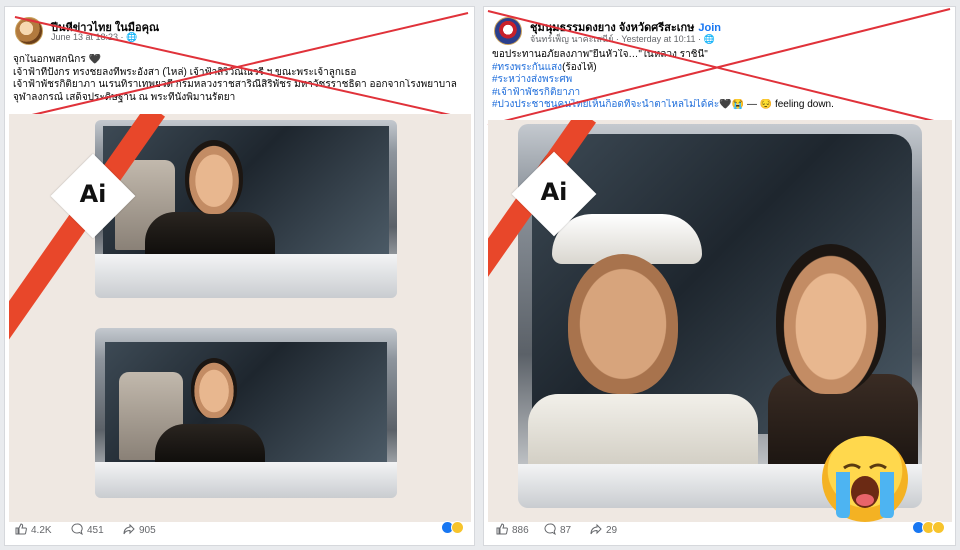  Describe the element at coordinates (95, 530) in the screenshot. I see `comment-count: 451` at that location.